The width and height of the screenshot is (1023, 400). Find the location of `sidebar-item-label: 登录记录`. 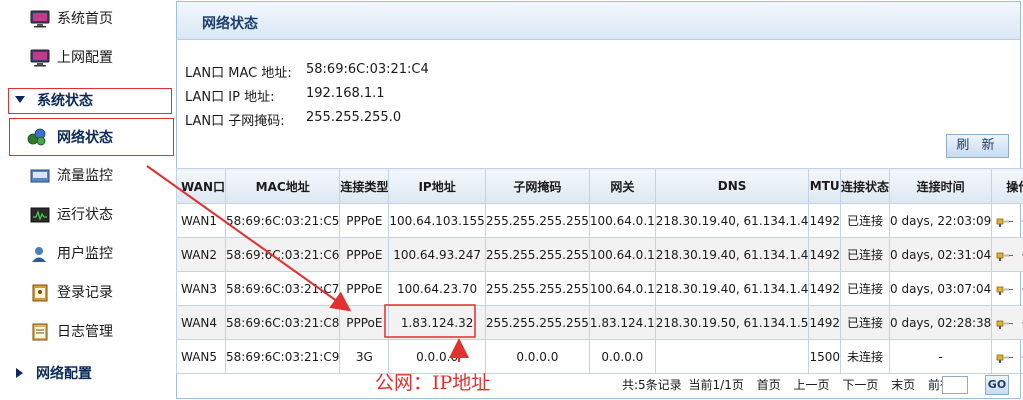

sidebar-item-label: 登录记录 is located at coordinates (85, 293).